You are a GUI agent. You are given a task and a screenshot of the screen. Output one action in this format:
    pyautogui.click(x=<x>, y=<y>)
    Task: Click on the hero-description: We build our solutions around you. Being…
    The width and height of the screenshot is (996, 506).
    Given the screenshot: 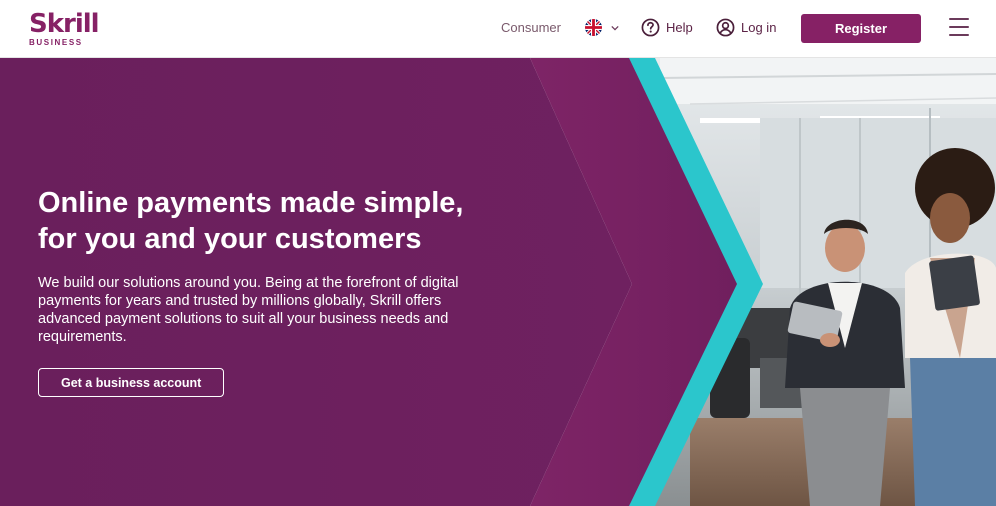 What is the action you would take?
    pyautogui.click(x=248, y=310)
    